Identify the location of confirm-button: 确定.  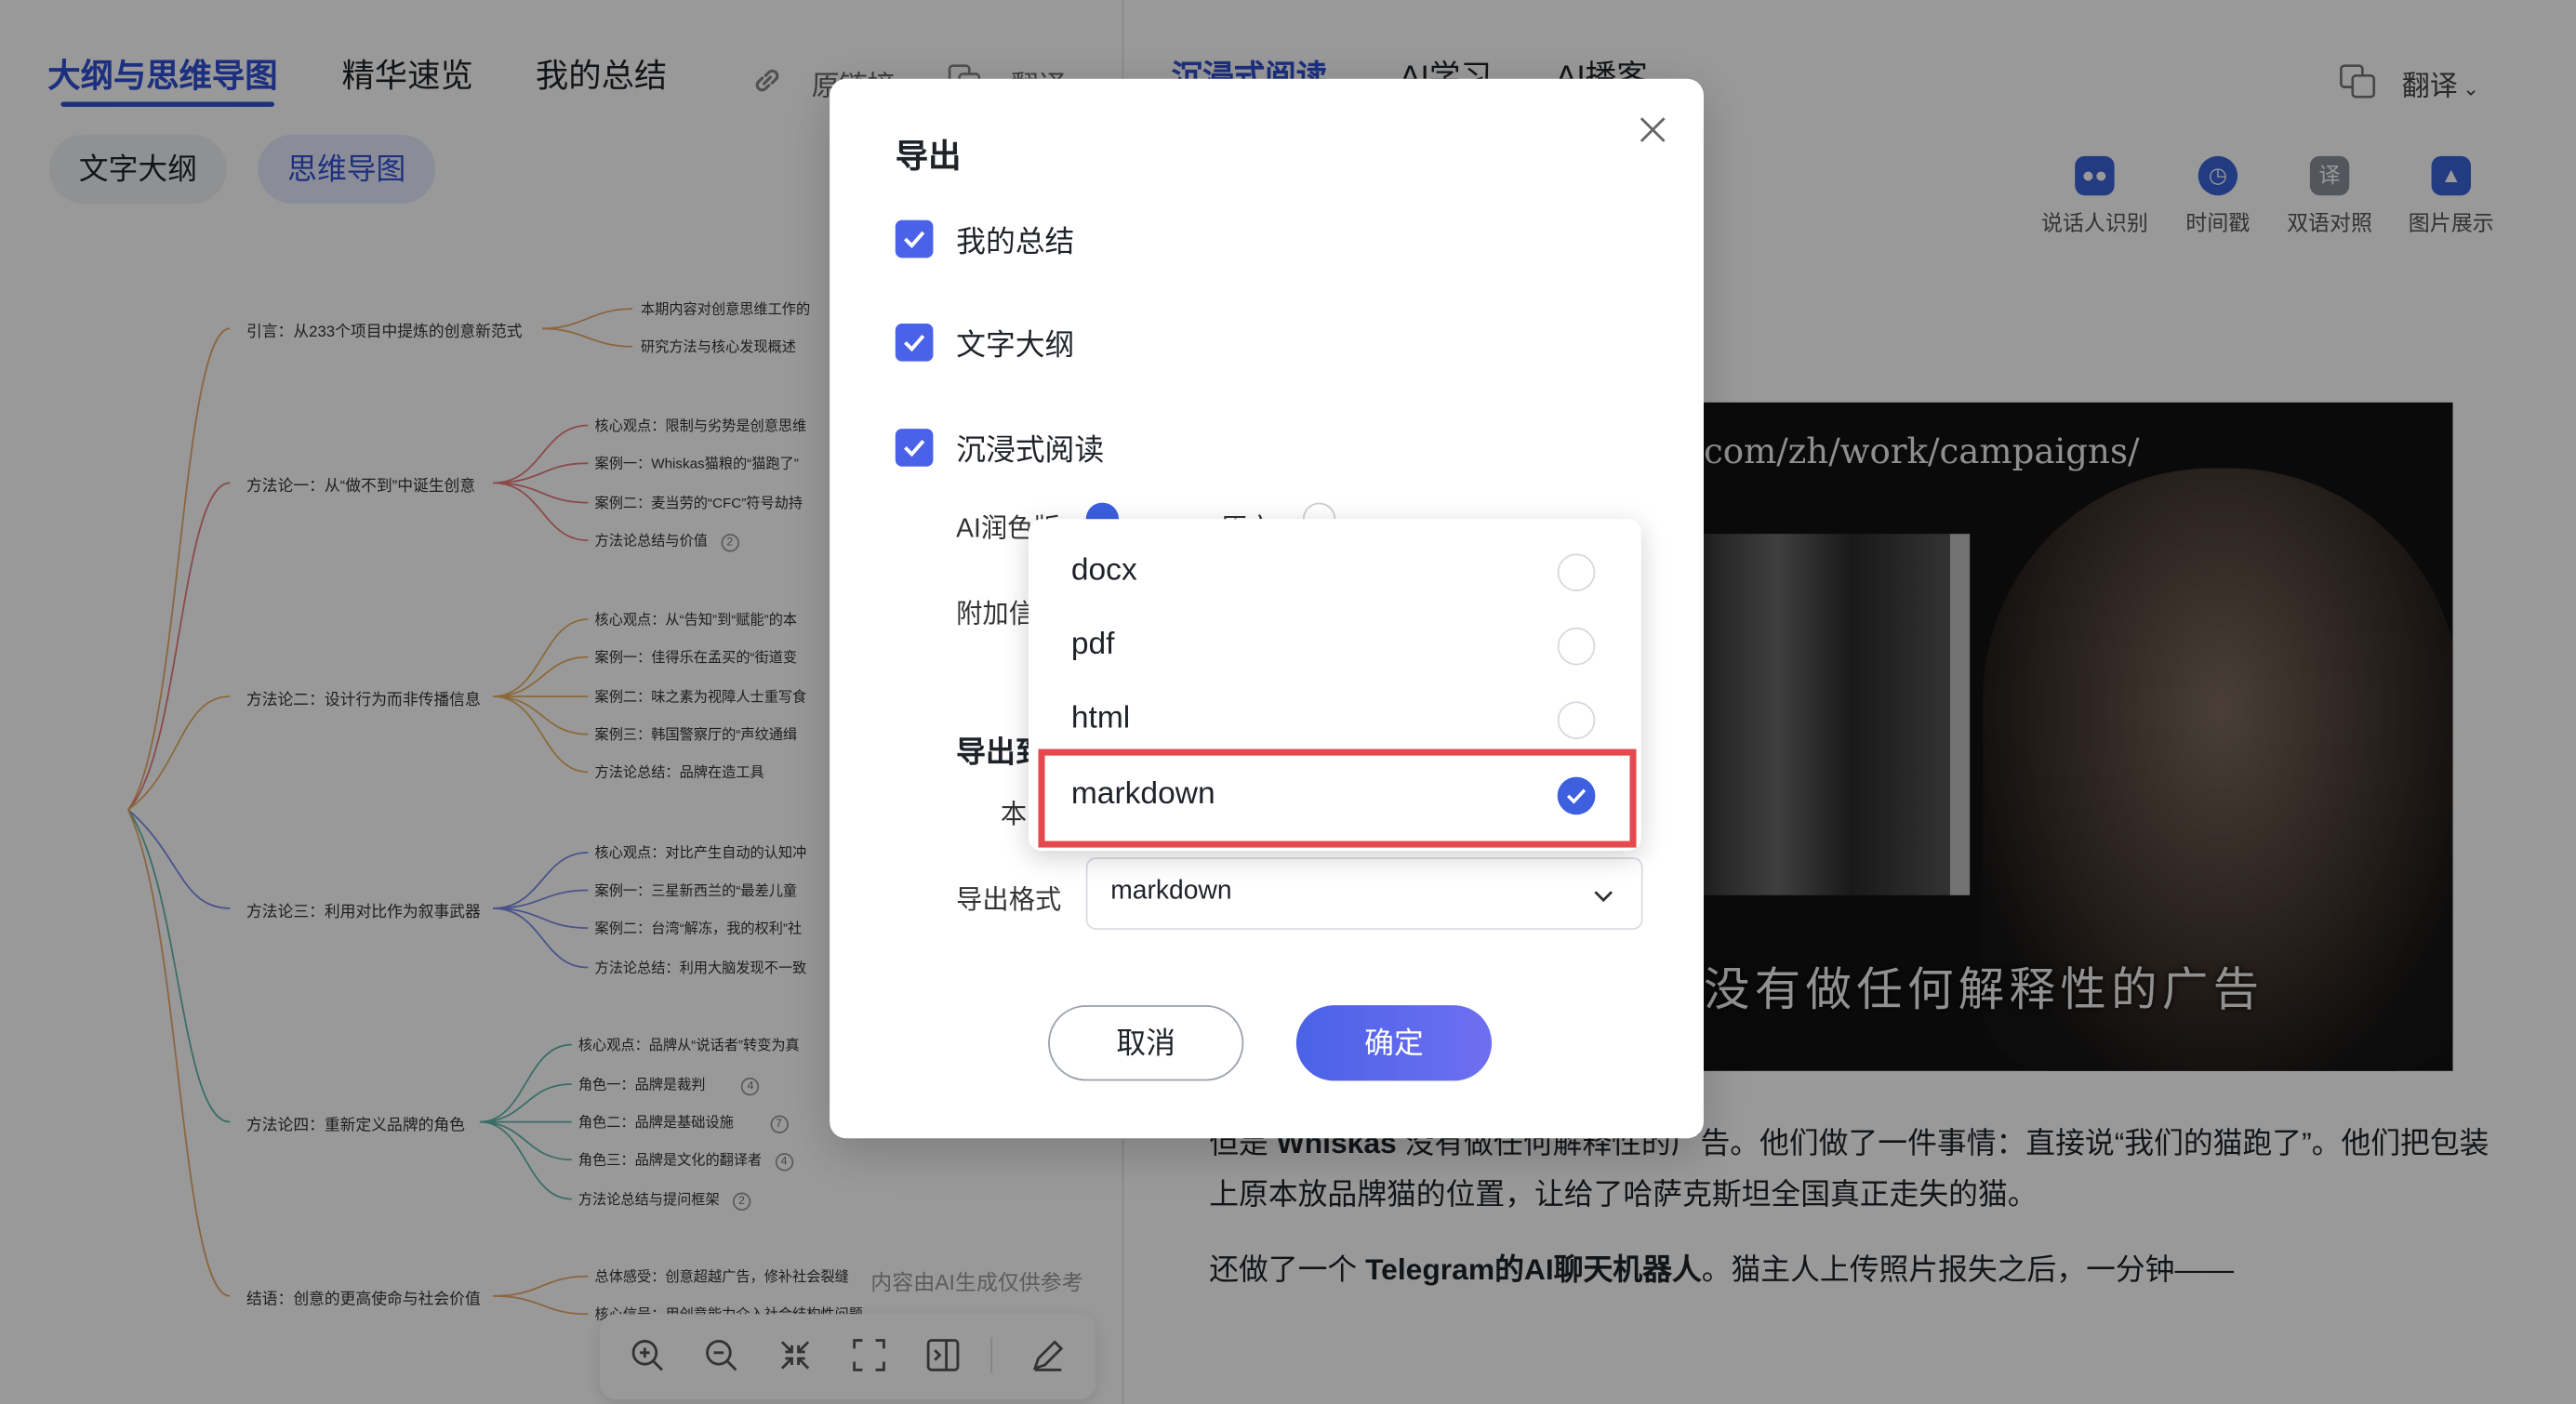
(1394, 1043).